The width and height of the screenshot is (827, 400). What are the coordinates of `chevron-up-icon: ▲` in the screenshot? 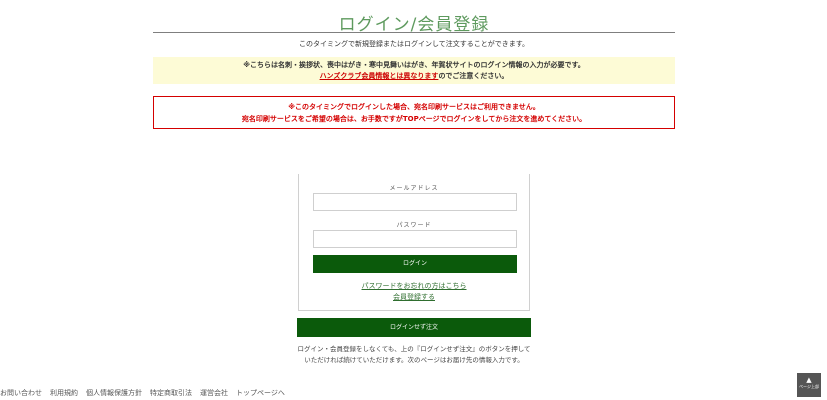 It's located at (809, 380).